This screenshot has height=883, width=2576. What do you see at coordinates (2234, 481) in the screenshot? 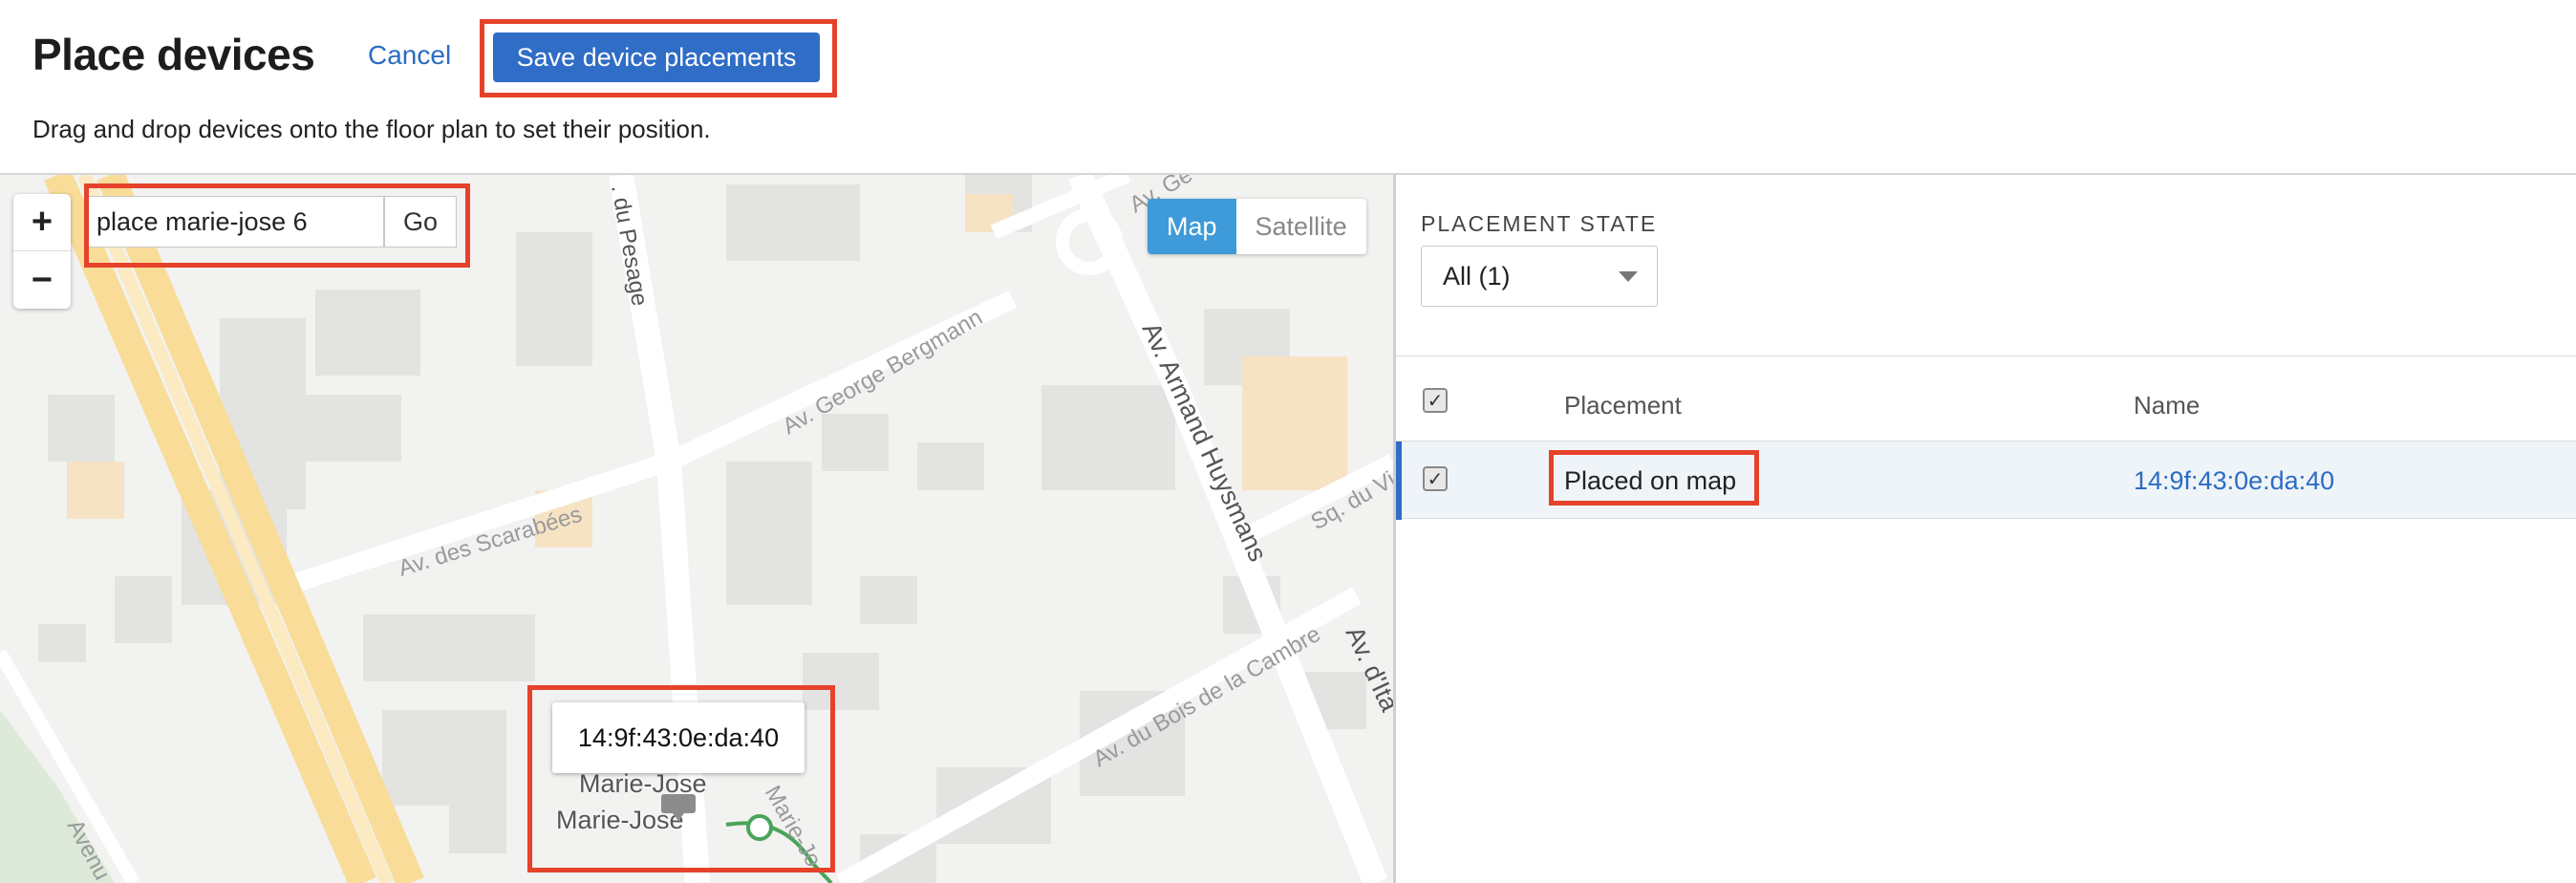
I see `row-device-name-link: 14:9f:43:0e:da:40` at bounding box center [2234, 481].